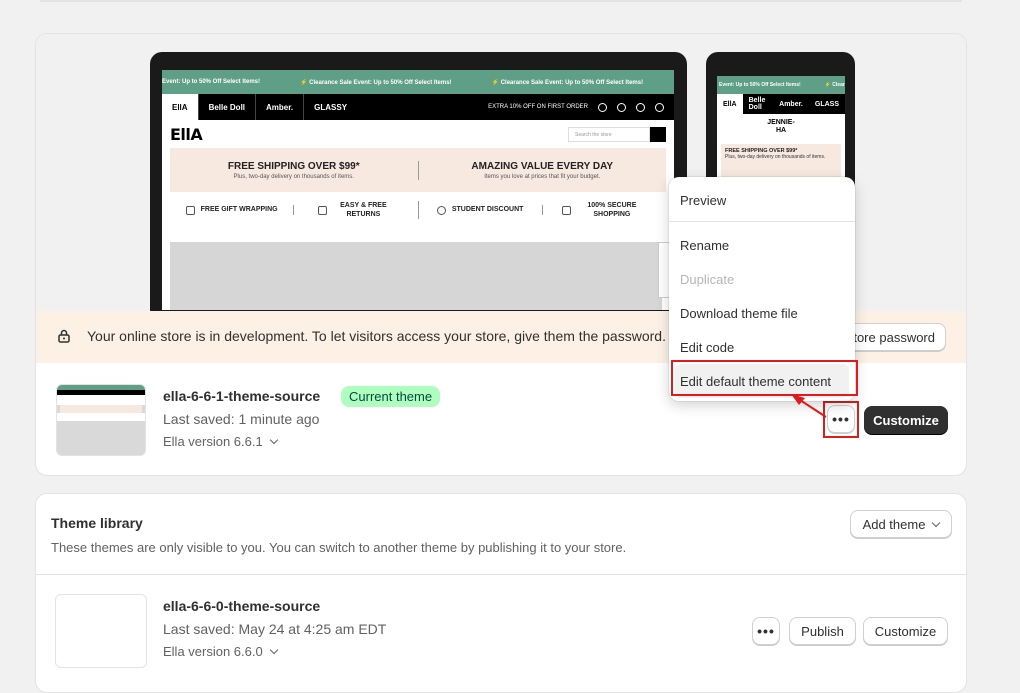 The width and height of the screenshot is (1020, 693). I want to click on version-label: Ella version 6.6.0, so click(213, 651).